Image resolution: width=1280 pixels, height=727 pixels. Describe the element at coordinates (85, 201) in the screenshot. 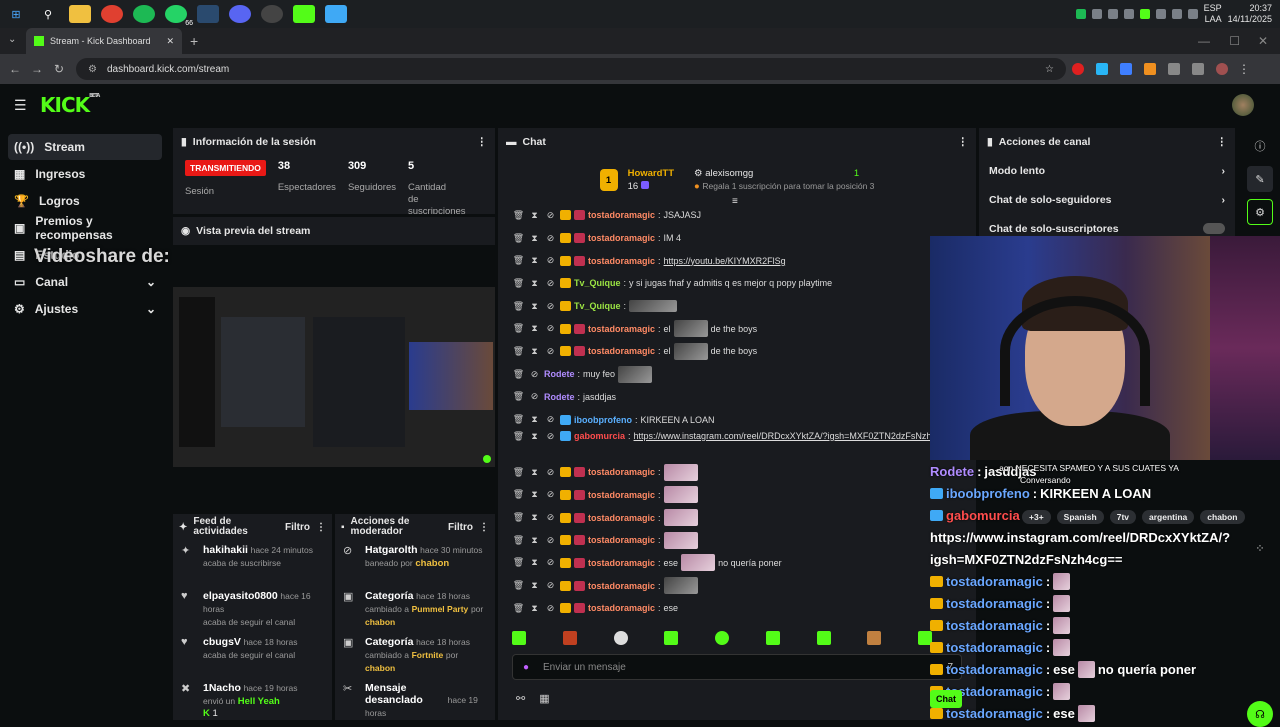

I see `sidebar-item-logros: 🏆 Logros` at that location.